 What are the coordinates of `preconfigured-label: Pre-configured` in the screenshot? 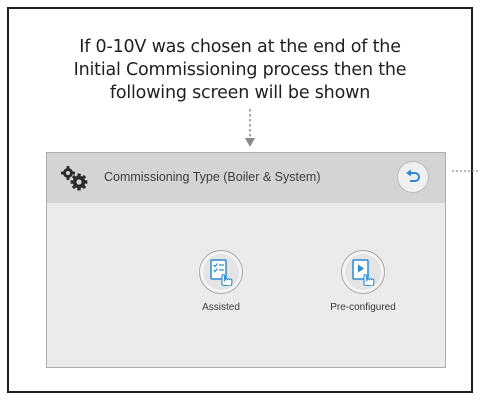 It's located at (363, 307).